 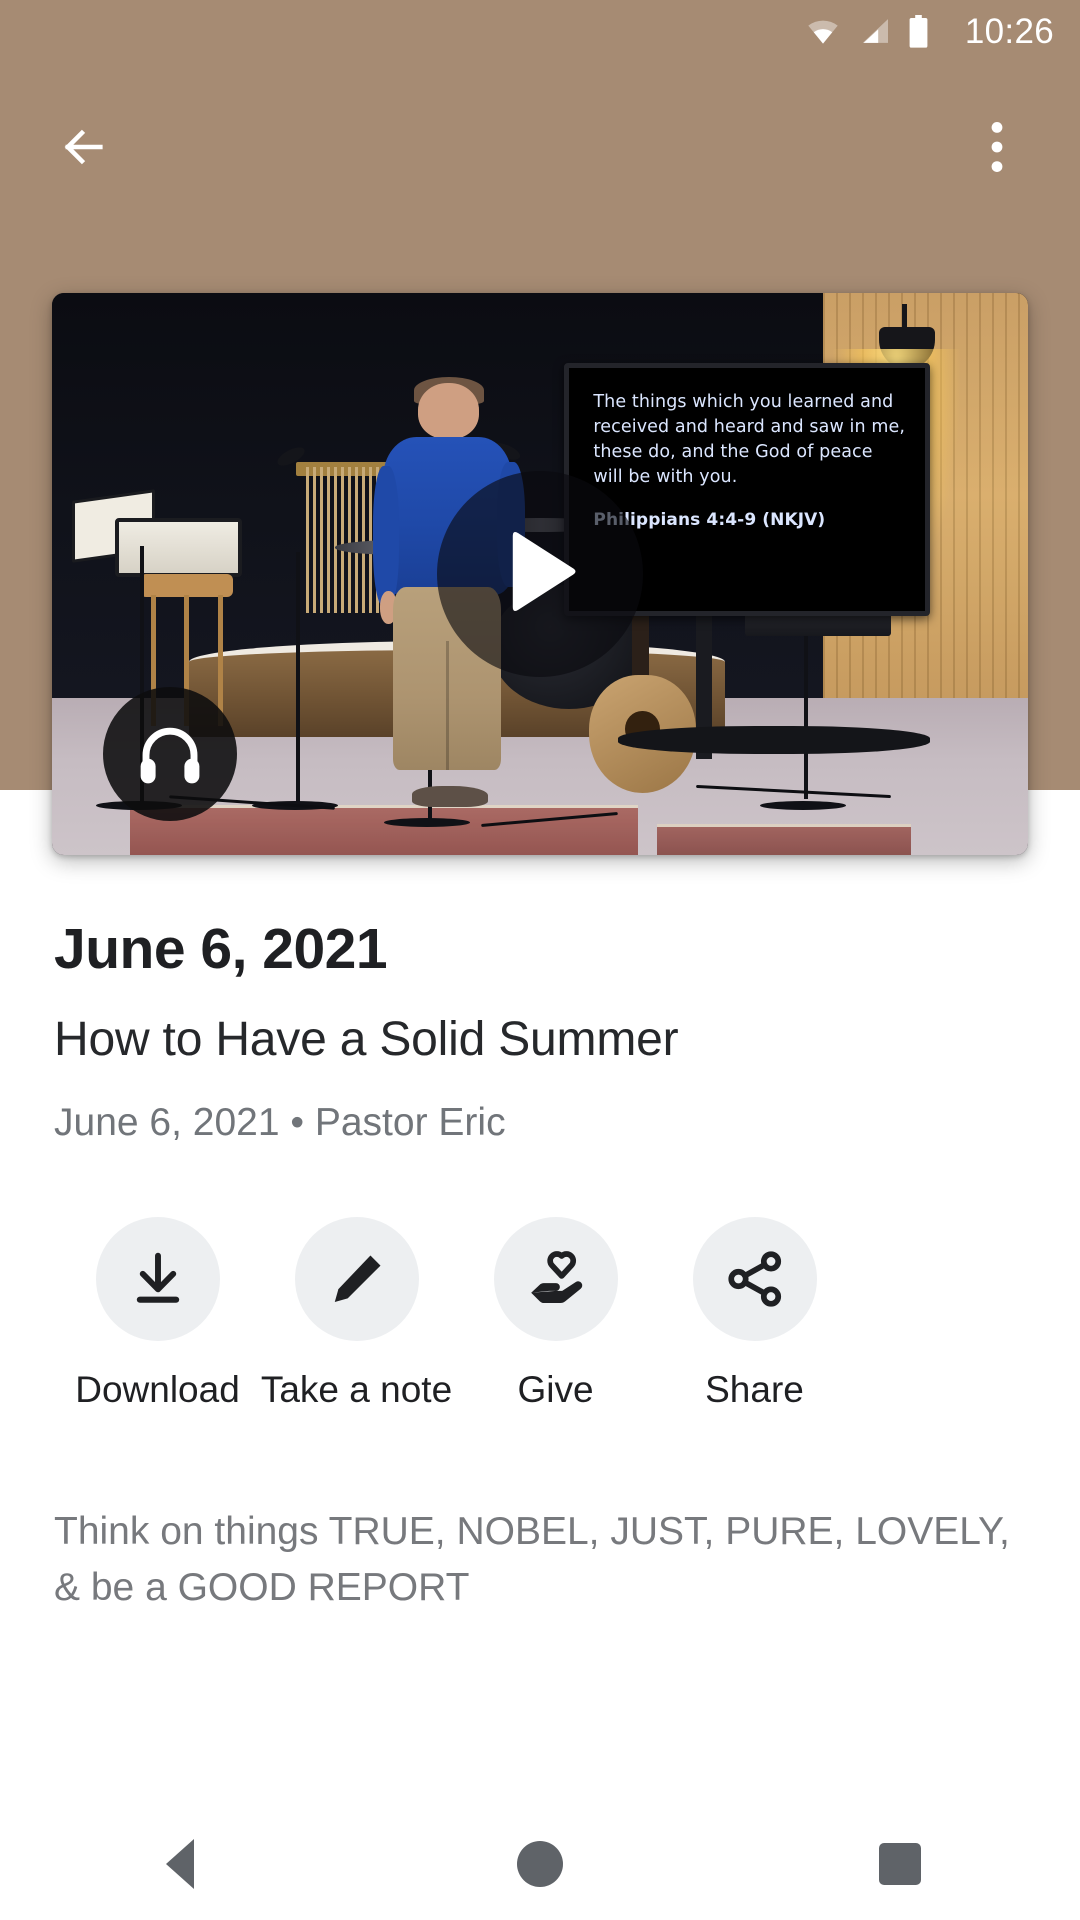 I want to click on give-action: Give, so click(x=555, y=1312).